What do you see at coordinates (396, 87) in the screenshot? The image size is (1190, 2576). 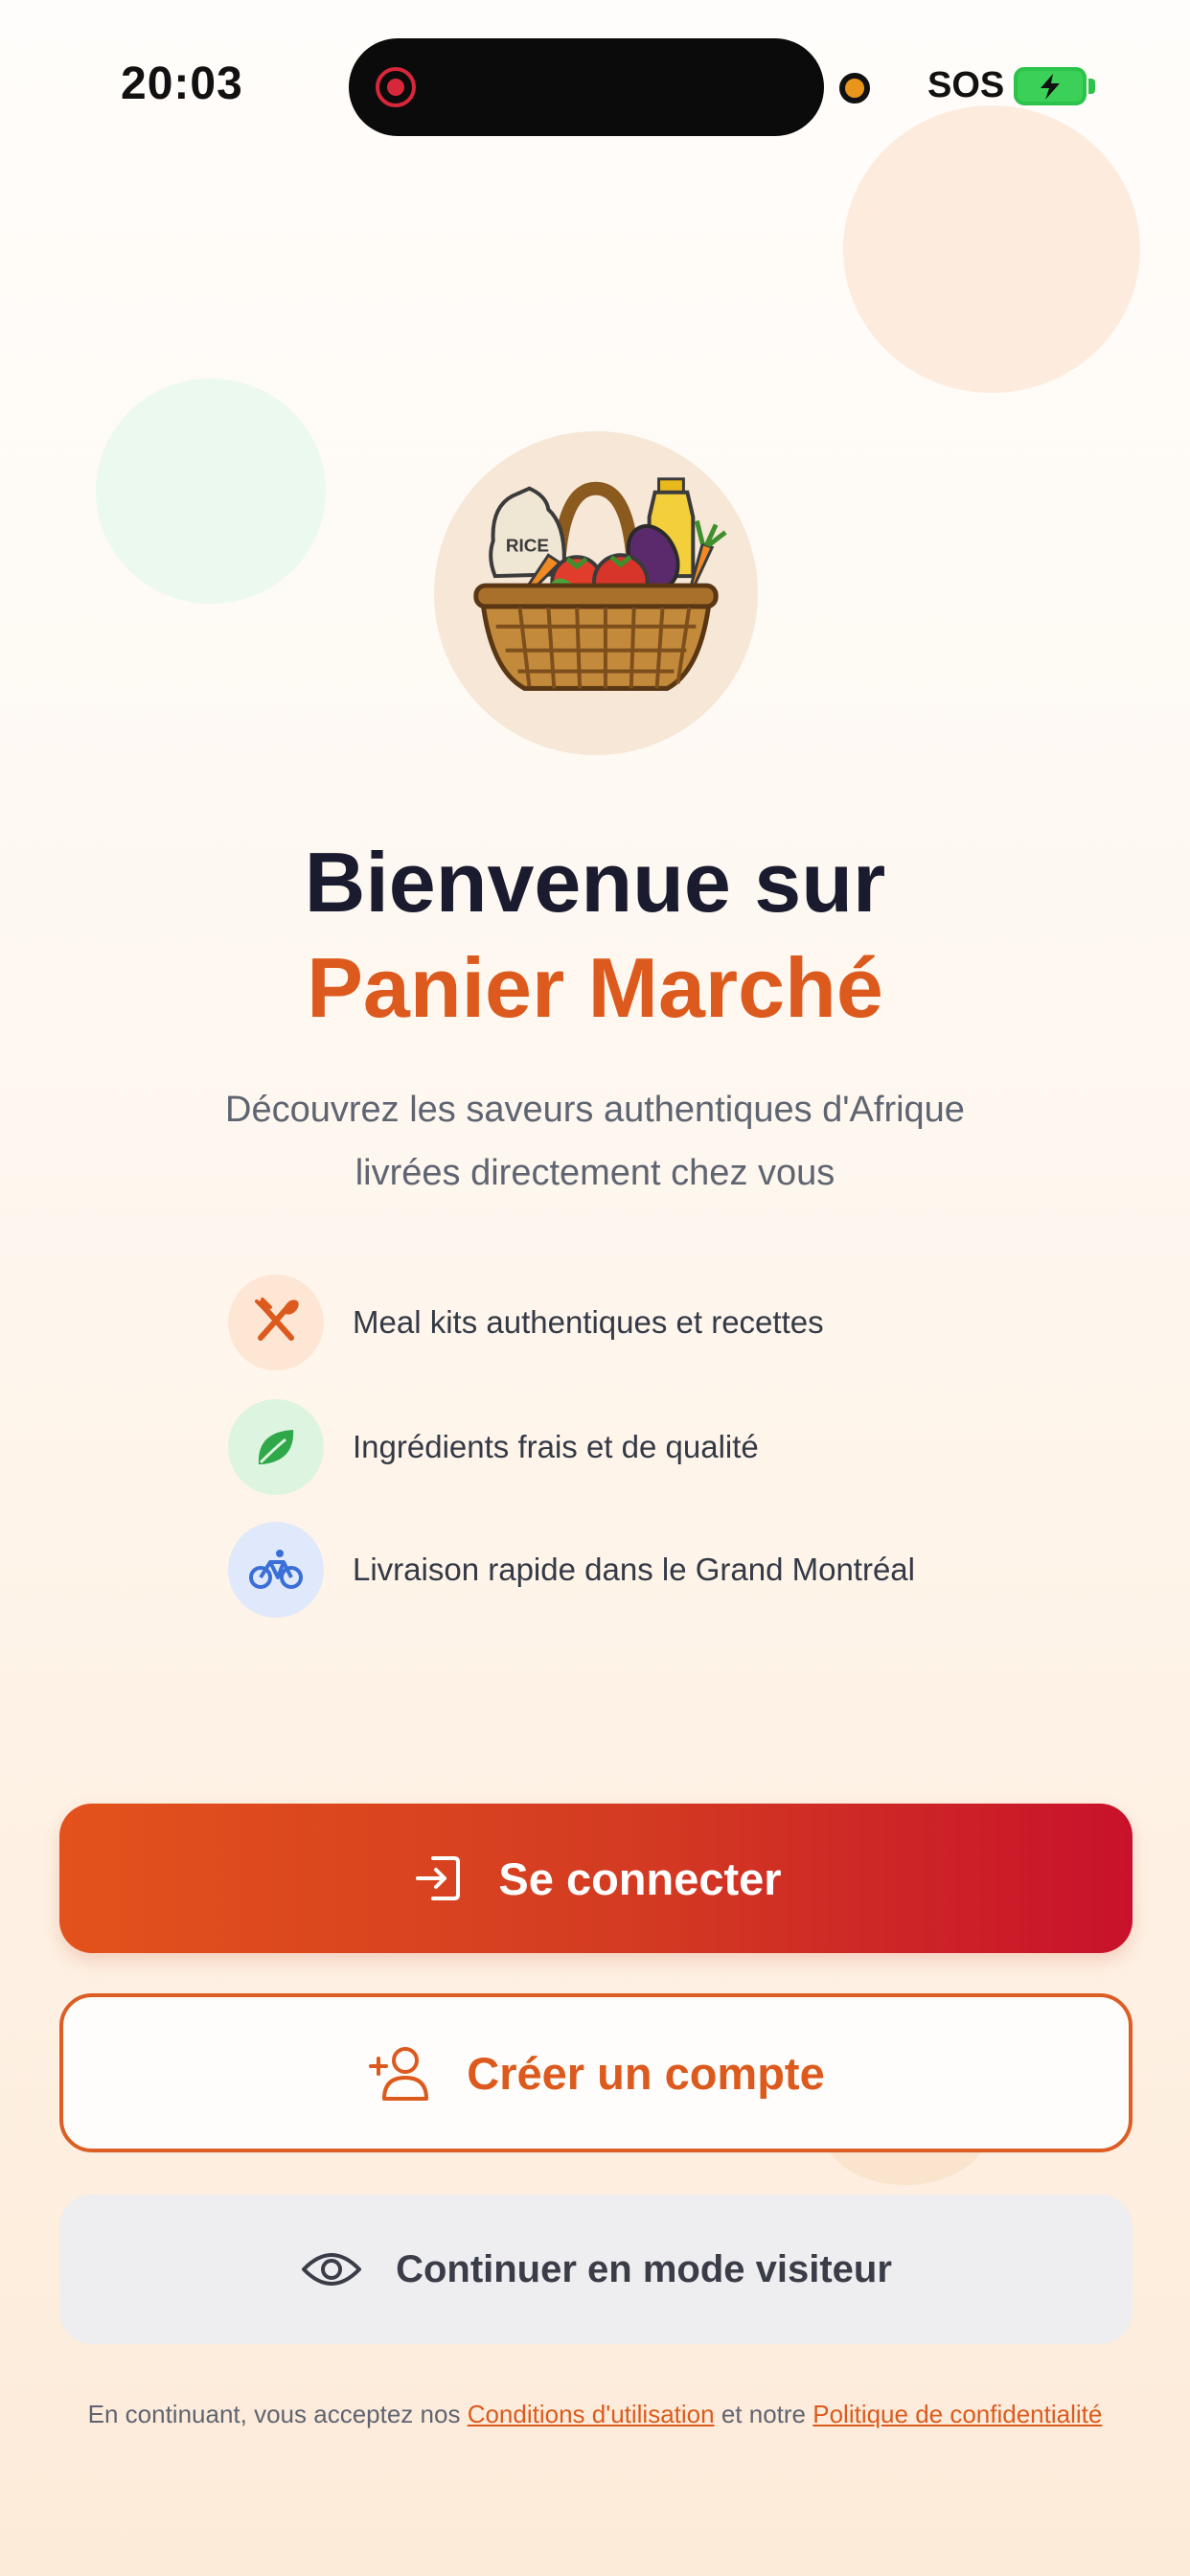 I see `recording-indicator-icon` at bounding box center [396, 87].